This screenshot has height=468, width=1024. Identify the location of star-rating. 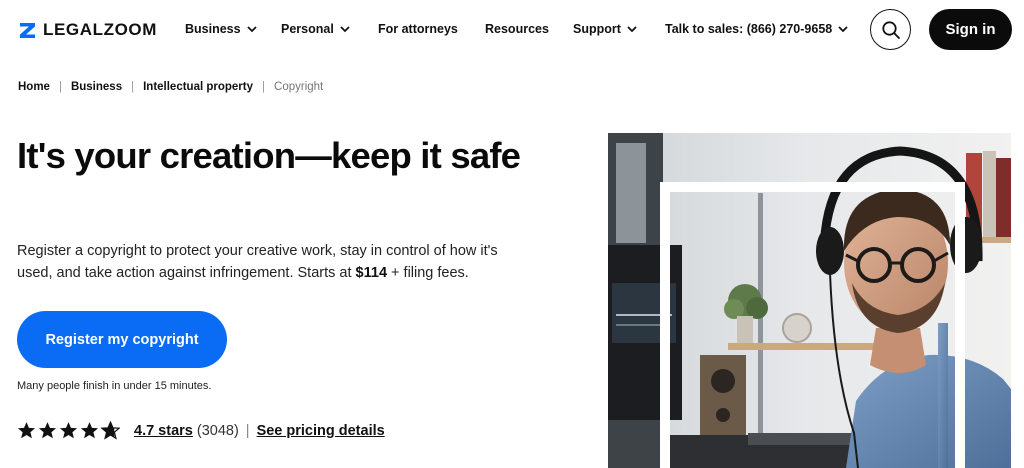
(68, 430).